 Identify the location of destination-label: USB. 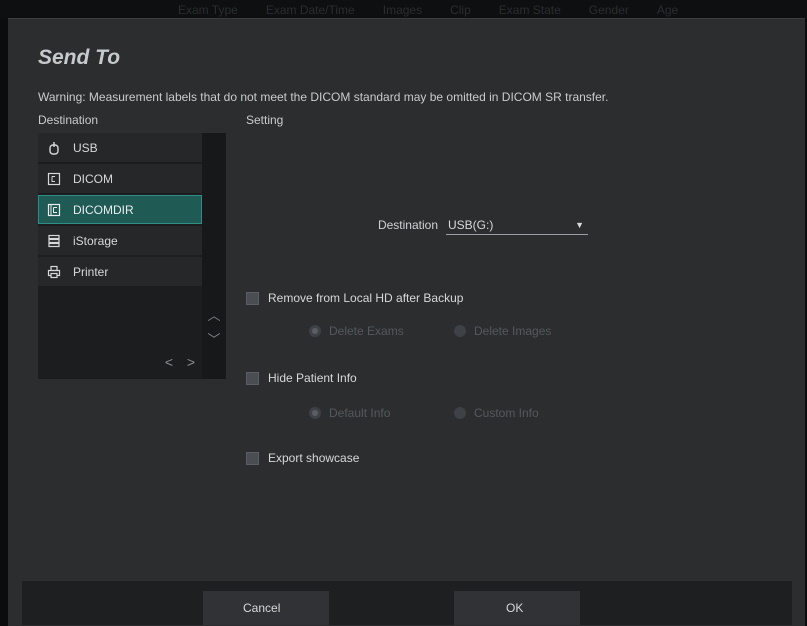
(85, 147).